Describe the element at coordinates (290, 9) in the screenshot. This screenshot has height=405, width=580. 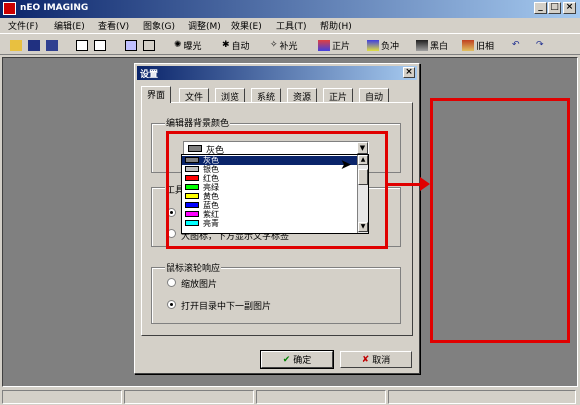
I see `app-title-bar: nEO IMAGING _ □ ×` at that location.